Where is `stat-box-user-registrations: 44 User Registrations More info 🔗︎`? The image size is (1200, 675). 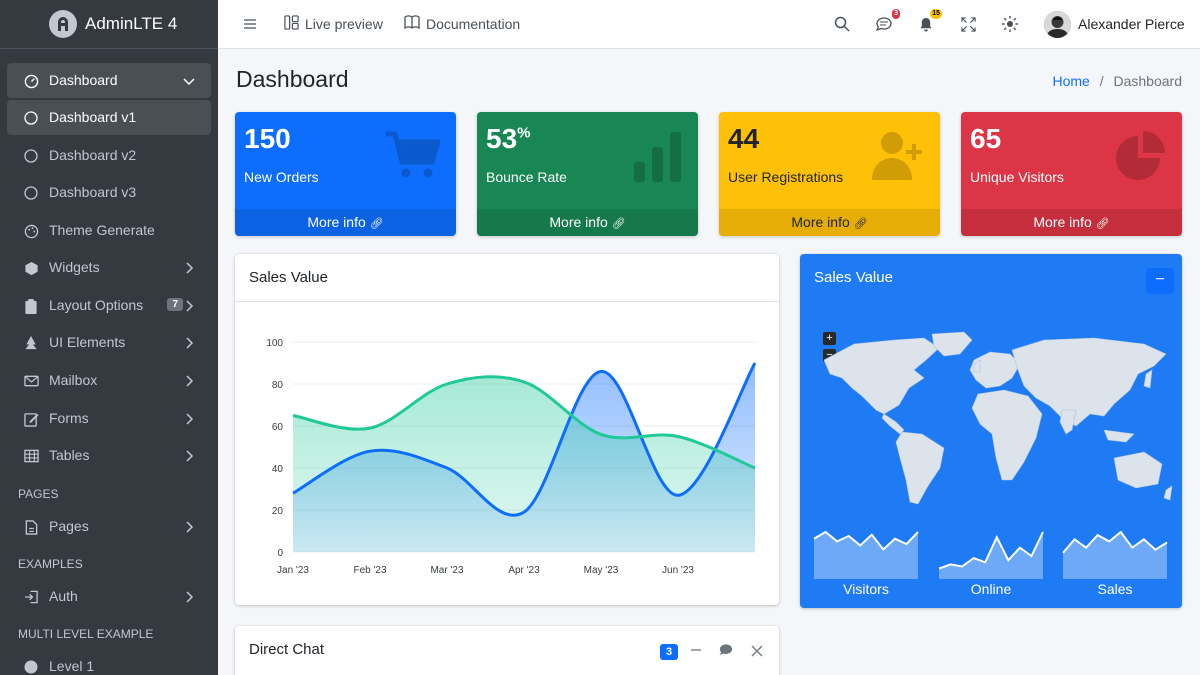 stat-box-user-registrations: 44 User Registrations More info 🔗︎ is located at coordinates (829, 174).